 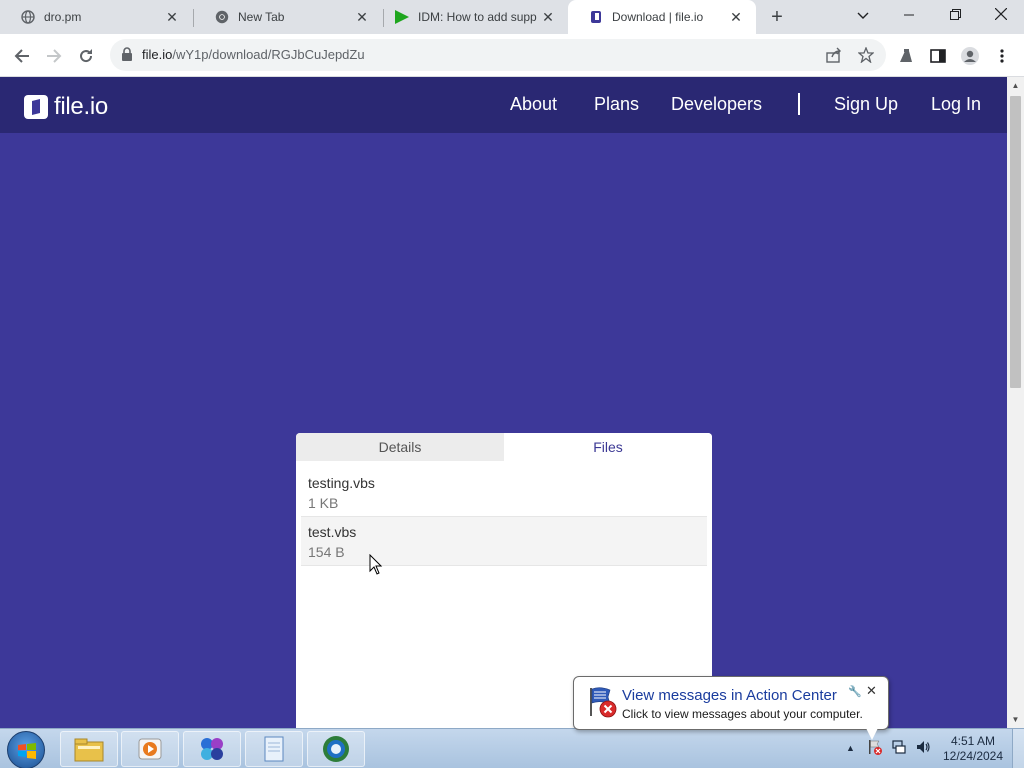 I want to click on show-desktop-button, so click(x=1018, y=748).